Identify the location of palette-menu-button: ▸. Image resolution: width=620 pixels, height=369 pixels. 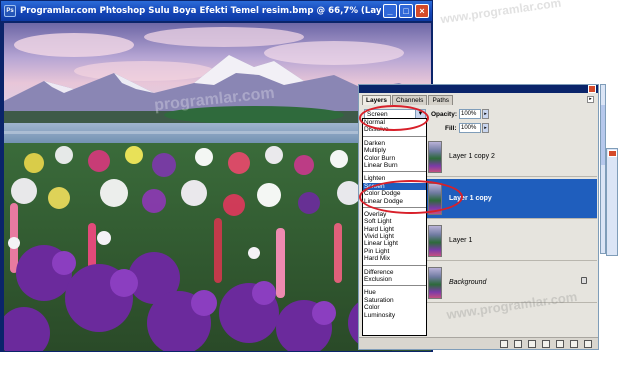
(590, 99).